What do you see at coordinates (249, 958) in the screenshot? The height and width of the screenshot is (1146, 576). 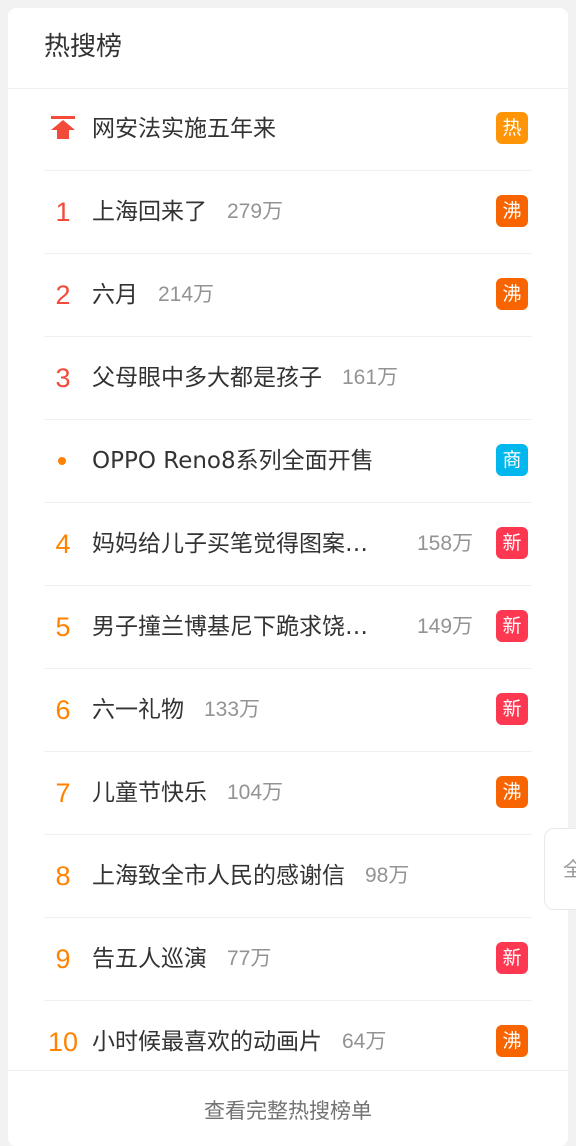 I see `heat-count: 77万` at bounding box center [249, 958].